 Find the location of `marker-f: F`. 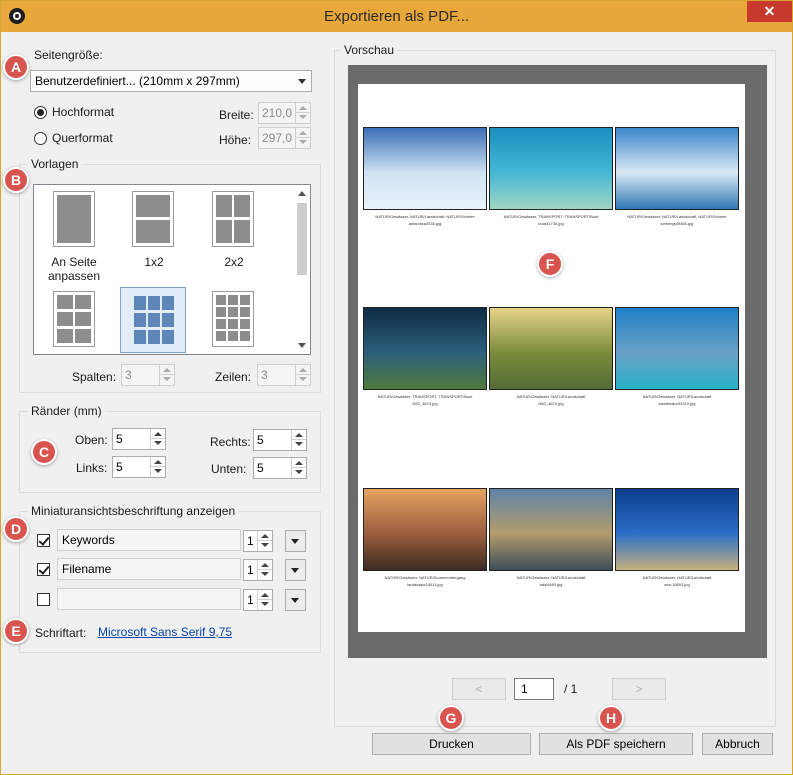

marker-f: F is located at coordinates (550, 264).